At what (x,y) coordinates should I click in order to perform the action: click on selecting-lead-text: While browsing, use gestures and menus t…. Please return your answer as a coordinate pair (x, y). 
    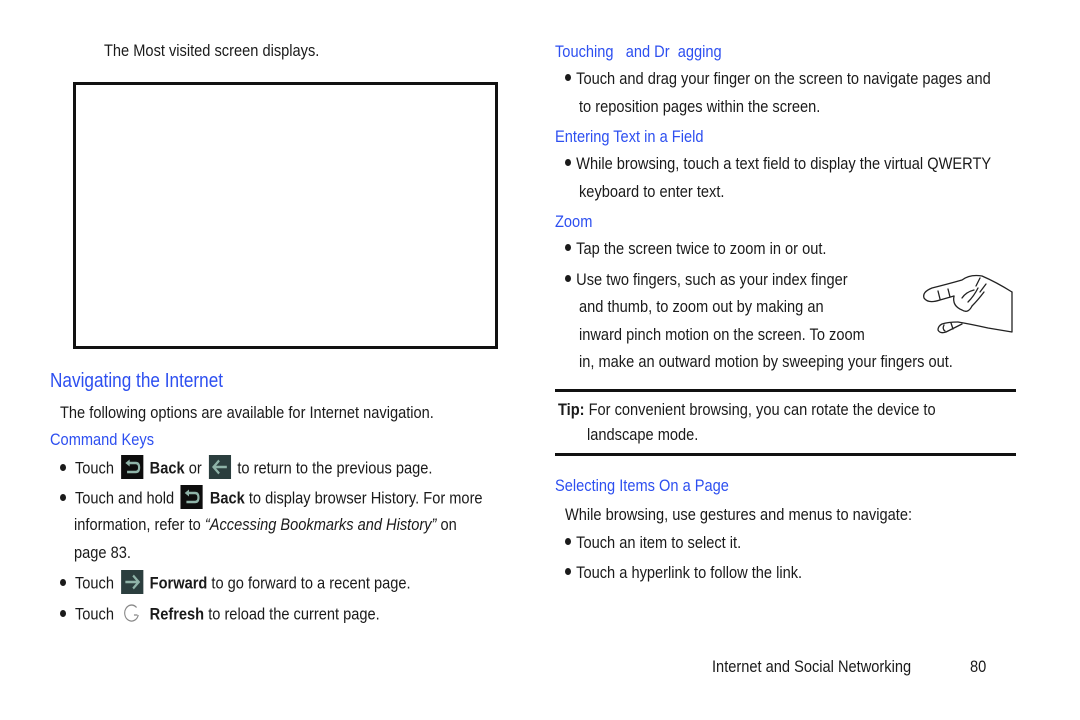
    Looking at the image, I should click on (767, 515).